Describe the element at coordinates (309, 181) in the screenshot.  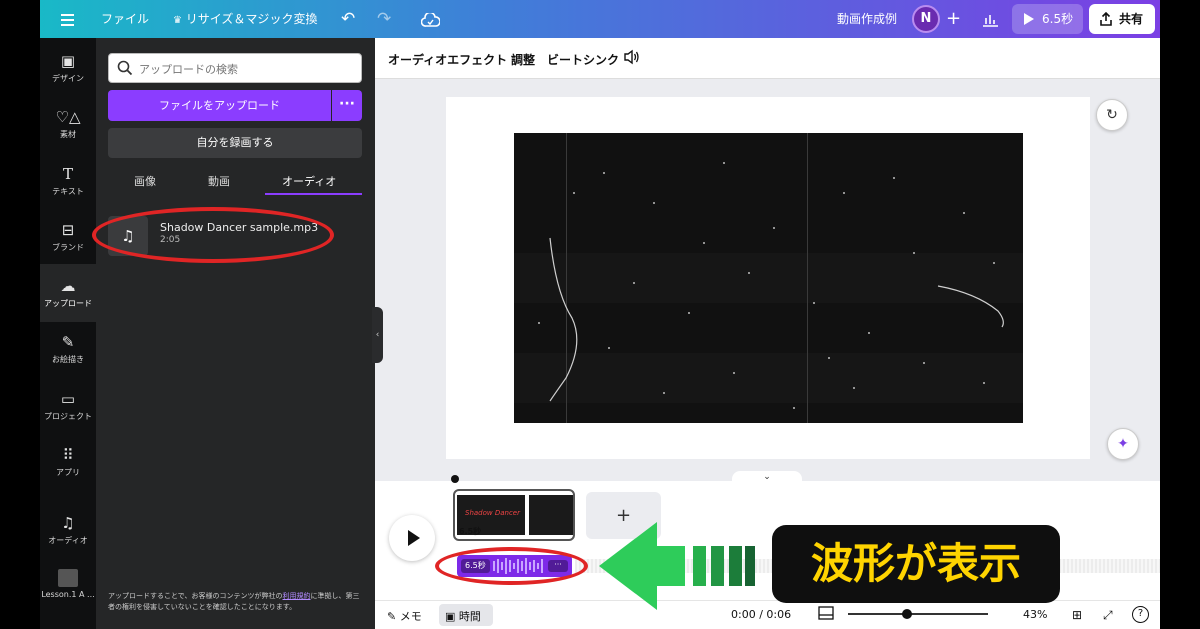
I see `tab-audio: オーディオ` at that location.